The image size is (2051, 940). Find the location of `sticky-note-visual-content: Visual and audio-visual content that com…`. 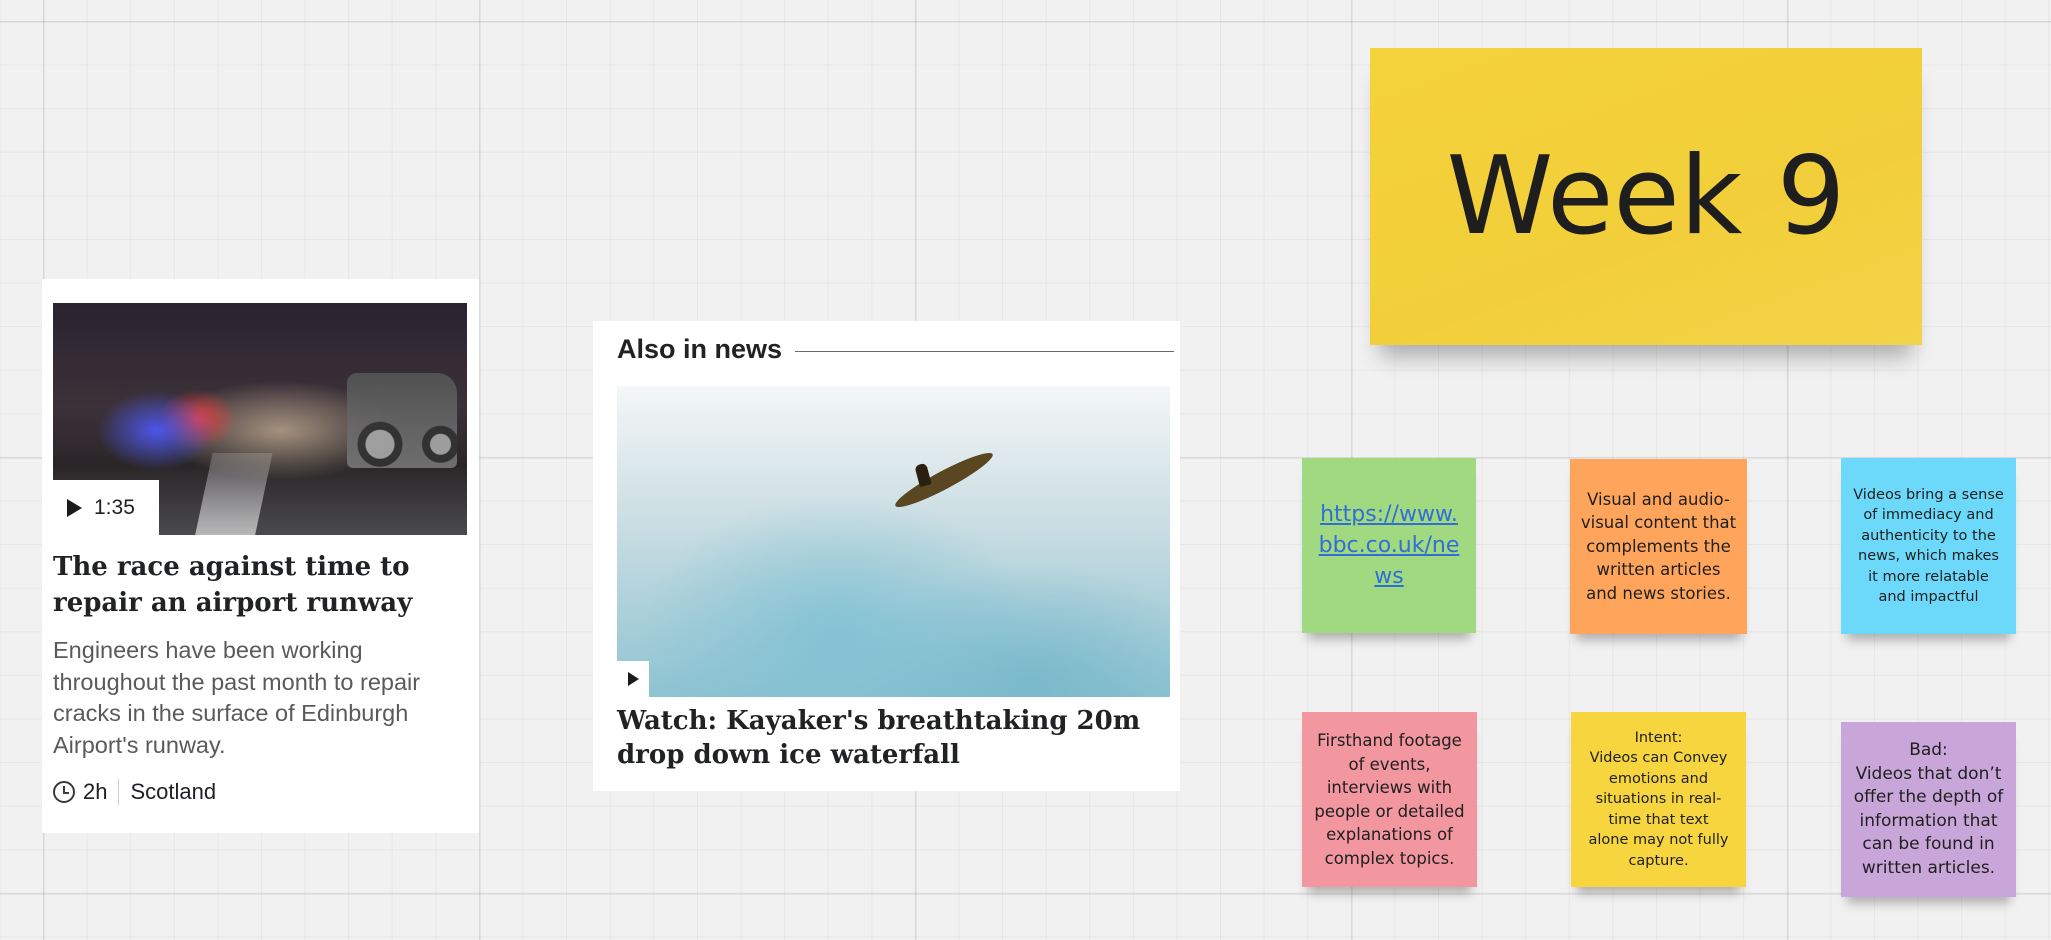

sticky-note-visual-content: Visual and audio-visual content that com… is located at coordinates (1658, 546).